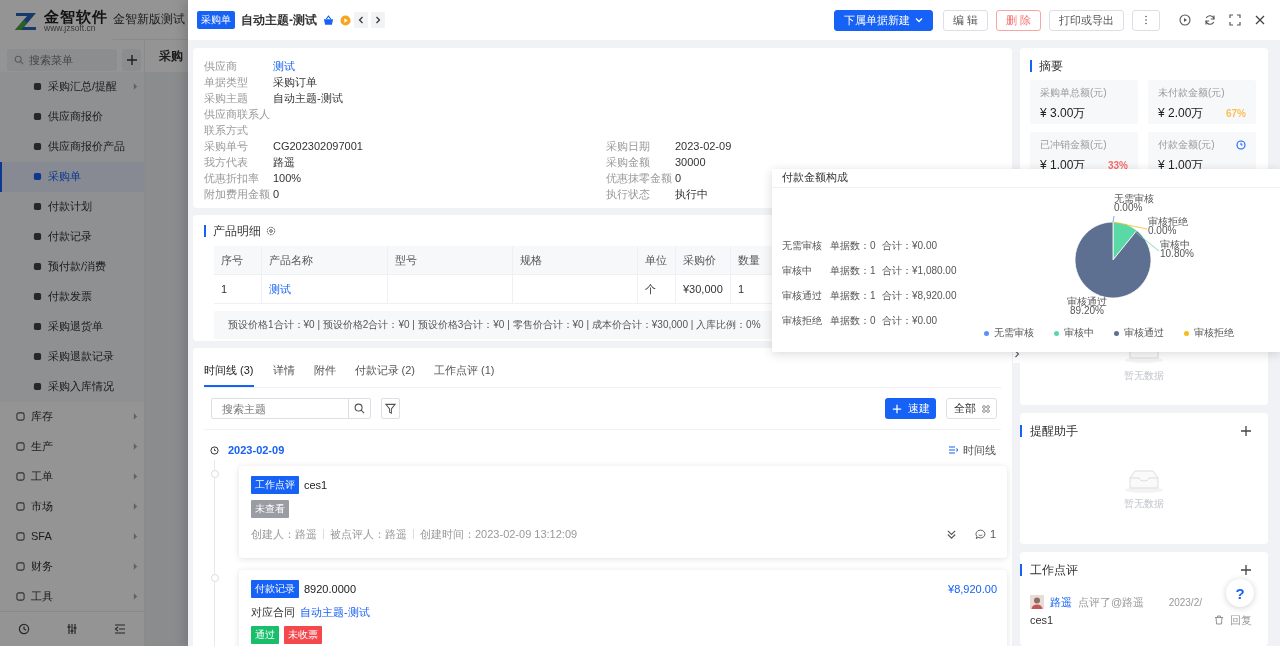  Describe the element at coordinates (229, 375) in the screenshot. I see `tab: 时间线 (3)` at that location.